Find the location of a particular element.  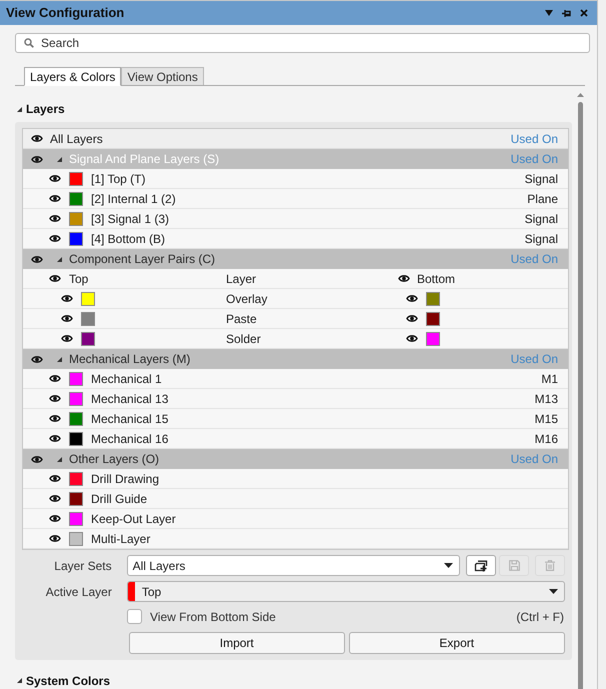

layer-name: Paste is located at coordinates (241, 319).